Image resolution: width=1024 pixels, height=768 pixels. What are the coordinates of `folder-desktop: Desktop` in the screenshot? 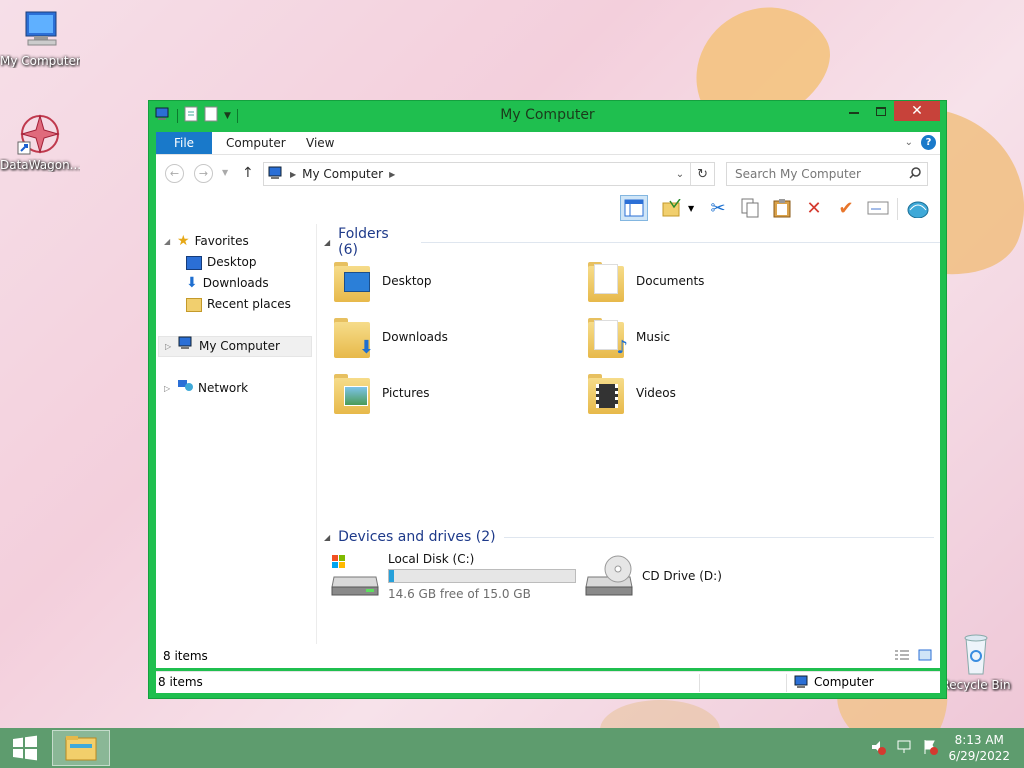 It's located at (450, 281).